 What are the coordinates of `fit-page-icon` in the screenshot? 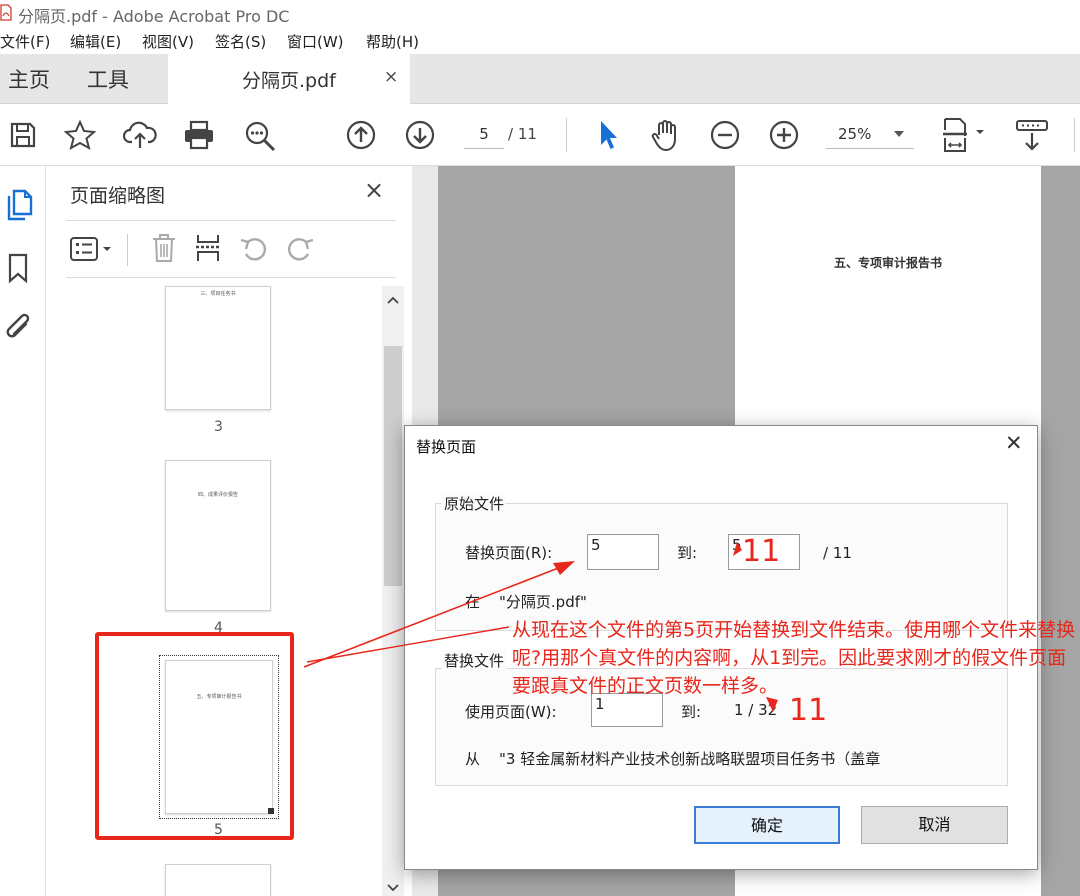 It's located at (965, 135).